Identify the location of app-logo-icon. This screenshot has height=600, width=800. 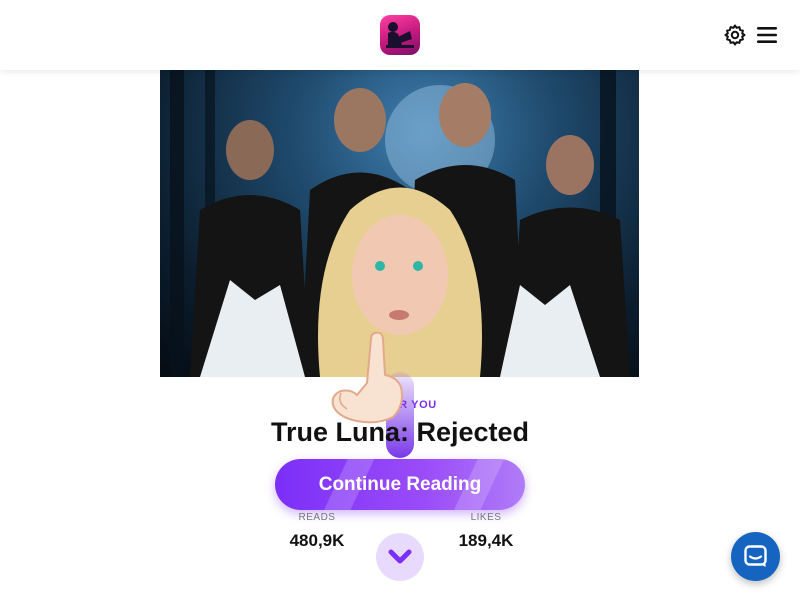
(400, 35).